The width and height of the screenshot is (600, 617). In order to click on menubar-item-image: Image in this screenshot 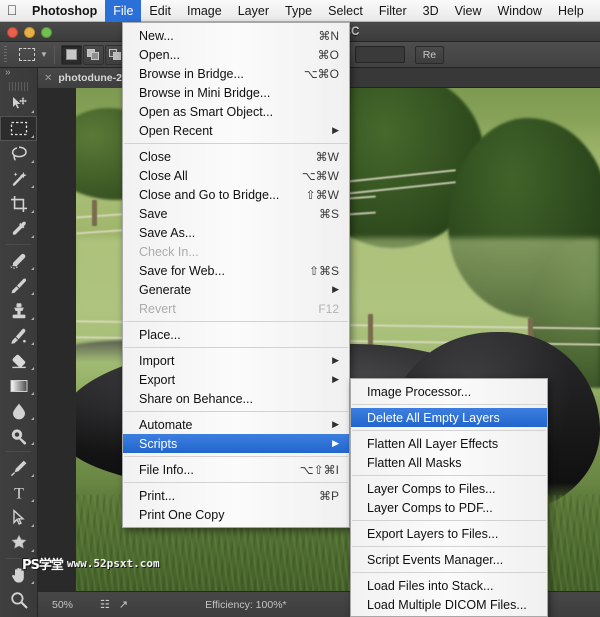, I will do `click(204, 11)`.